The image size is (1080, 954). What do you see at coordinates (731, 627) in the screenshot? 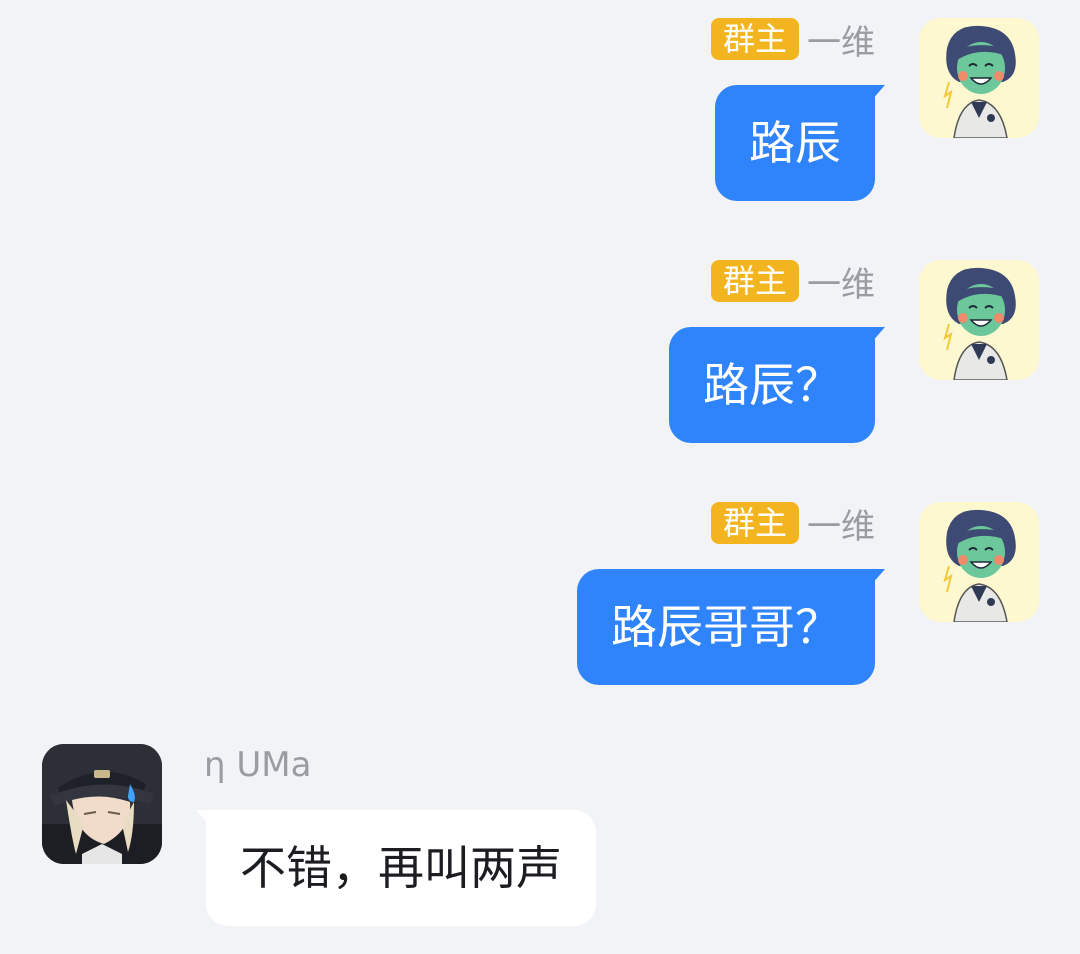
I see `message-bubble: 路辰哥哥？` at bounding box center [731, 627].